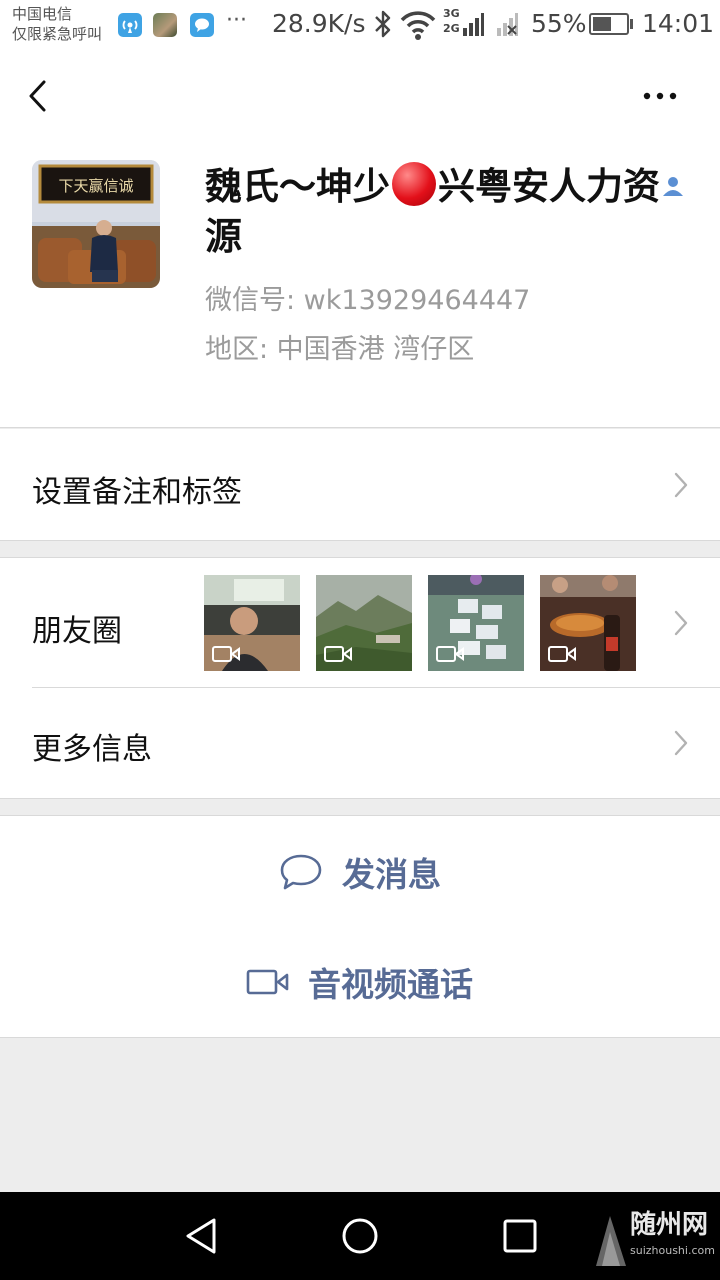  Describe the element at coordinates (450, 212) in the screenshot. I see `contact-name: 魏氏～坤少 兴粤安人力资源` at that location.